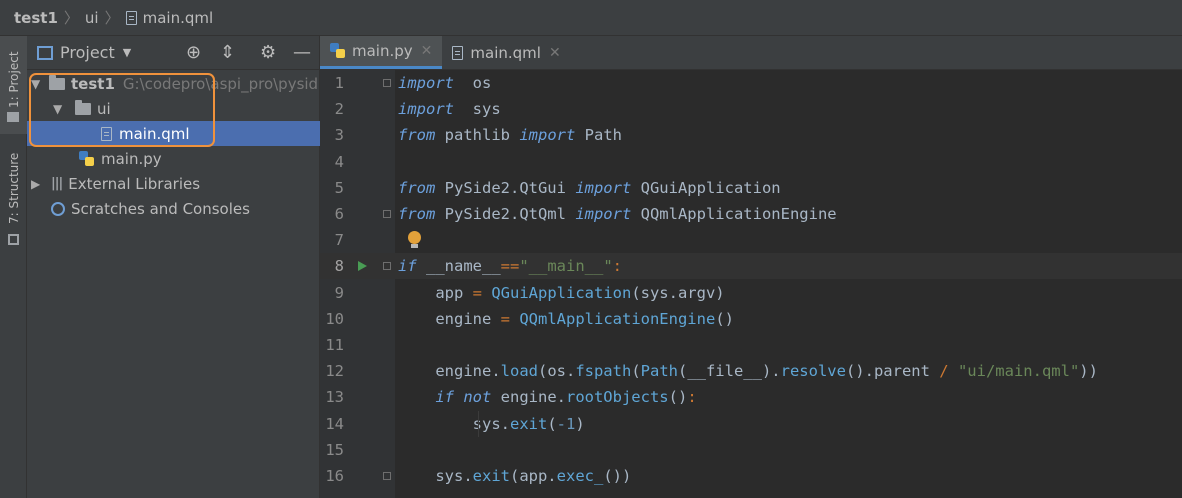  I want to click on code-text: if not engine.rootObjects():, so click(547, 397).